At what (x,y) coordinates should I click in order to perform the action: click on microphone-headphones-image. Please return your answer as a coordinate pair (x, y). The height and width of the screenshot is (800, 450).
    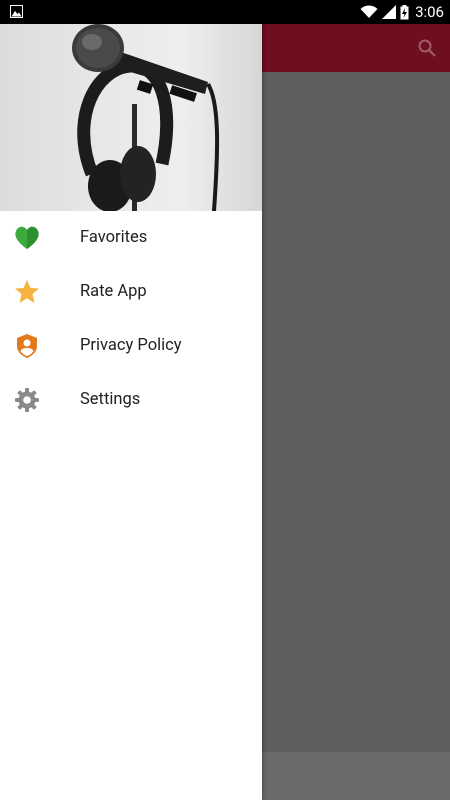
    Looking at the image, I should click on (146, 117).